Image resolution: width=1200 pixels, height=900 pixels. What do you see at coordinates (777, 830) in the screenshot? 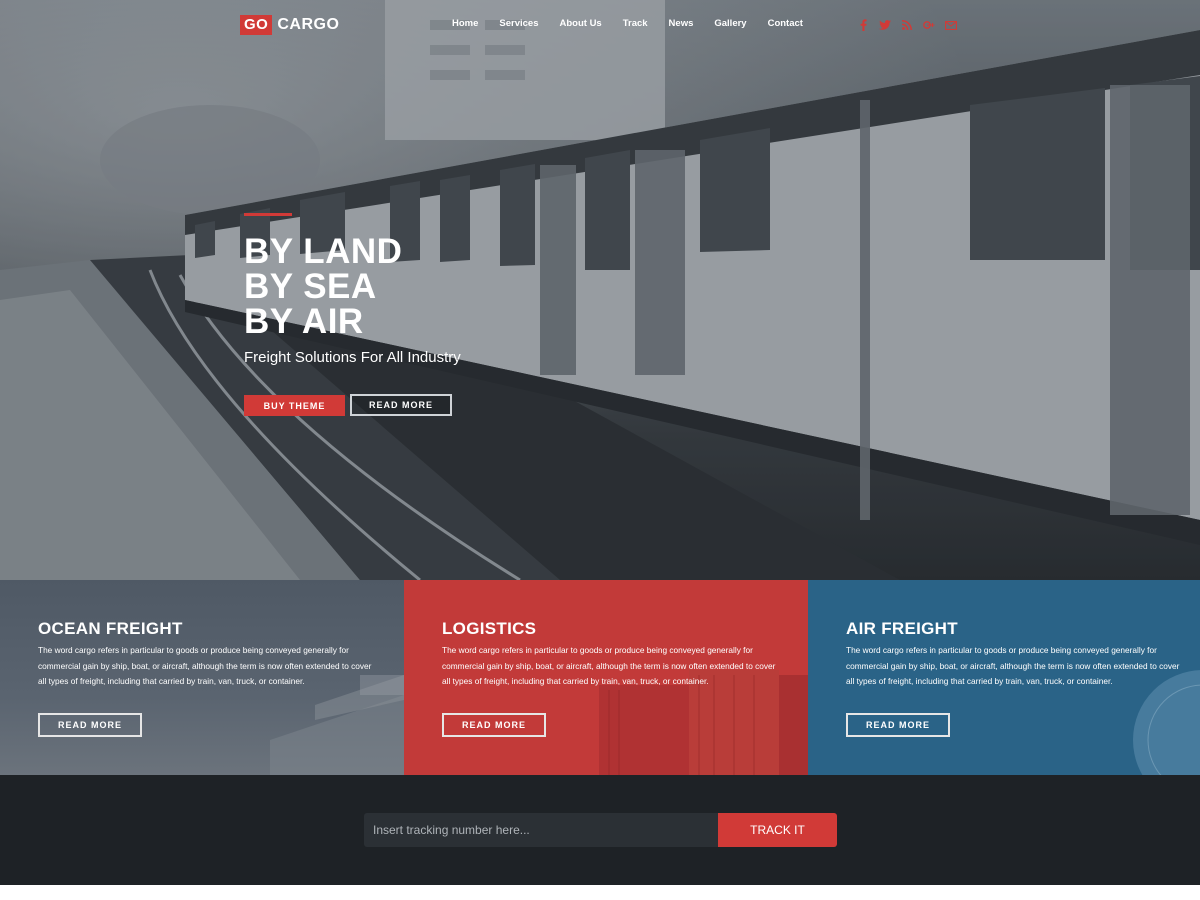
I see `track-it-button: TRACK IT` at bounding box center [777, 830].